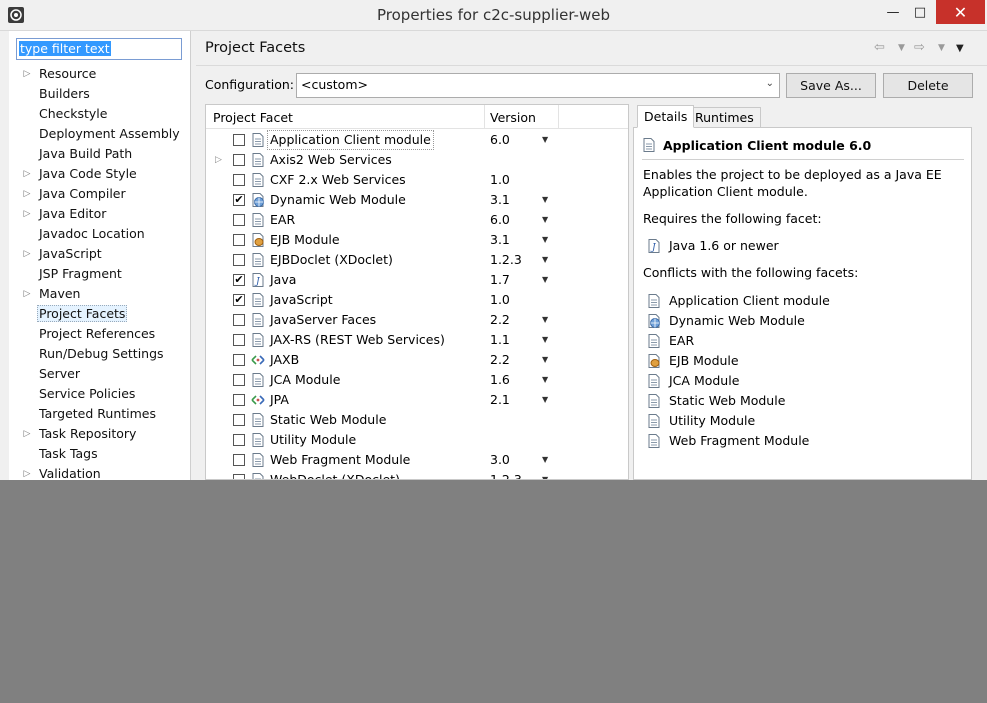 This screenshot has width=987, height=703. What do you see at coordinates (417, 200) in the screenshot?
I see `facet-row: ✔ Dynamic Web Module 3.1 ▼` at bounding box center [417, 200].